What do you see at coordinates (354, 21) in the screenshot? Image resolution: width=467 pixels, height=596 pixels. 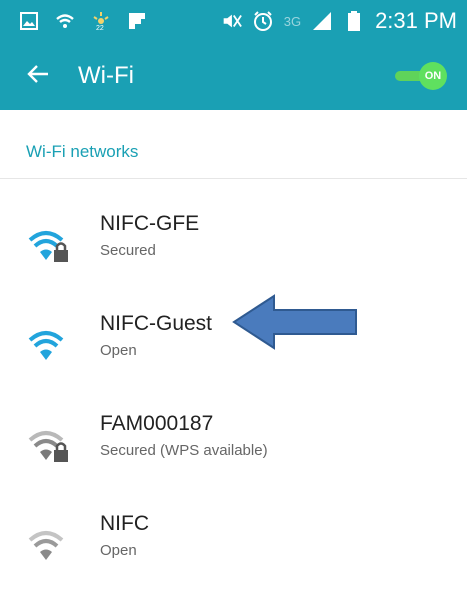 I see `battery-icon` at bounding box center [354, 21].